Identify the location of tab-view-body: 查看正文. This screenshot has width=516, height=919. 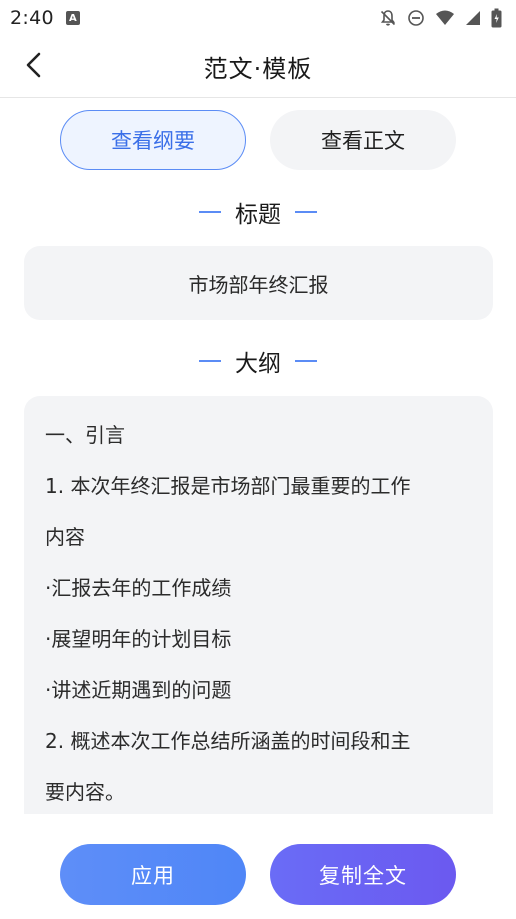
(363, 140).